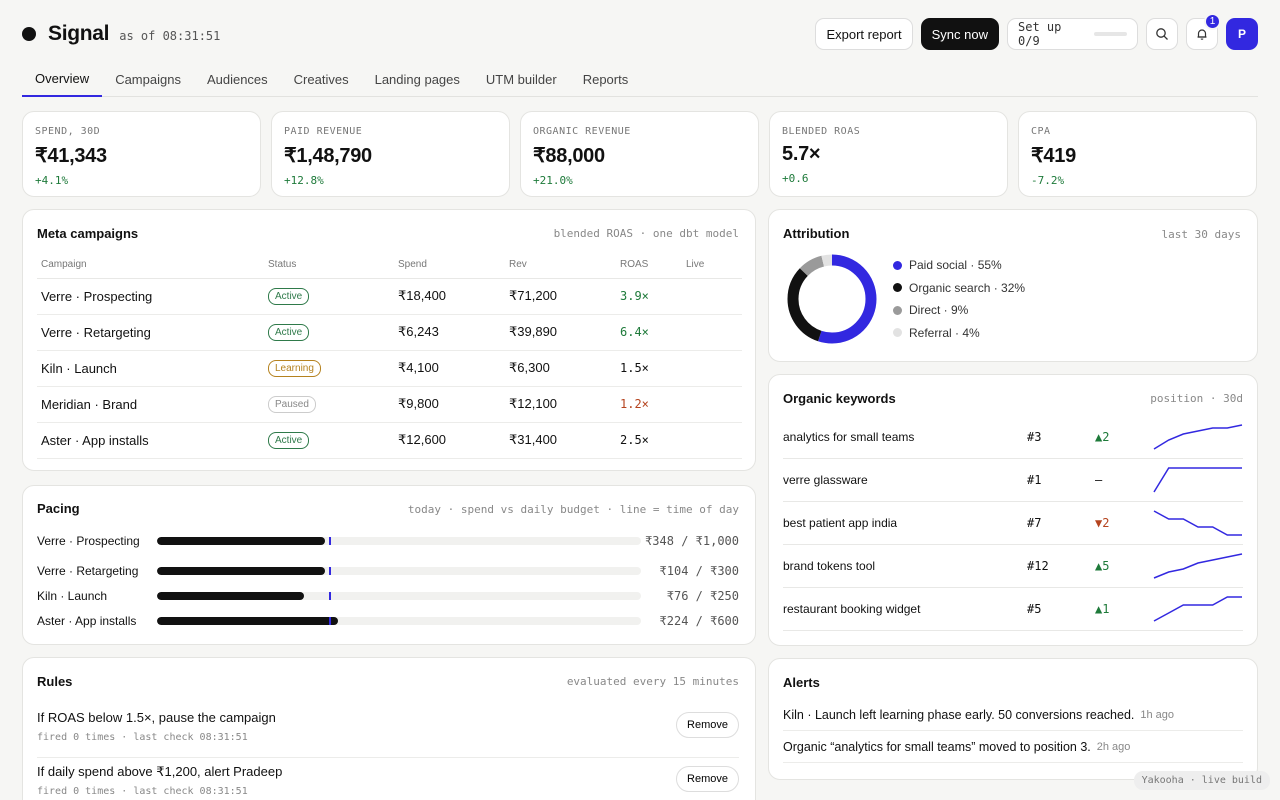 The image size is (1280, 800). Describe the element at coordinates (1137, 154) in the screenshot. I see `kpi-cpa-card: CPA ₹419 -7.2%` at that location.